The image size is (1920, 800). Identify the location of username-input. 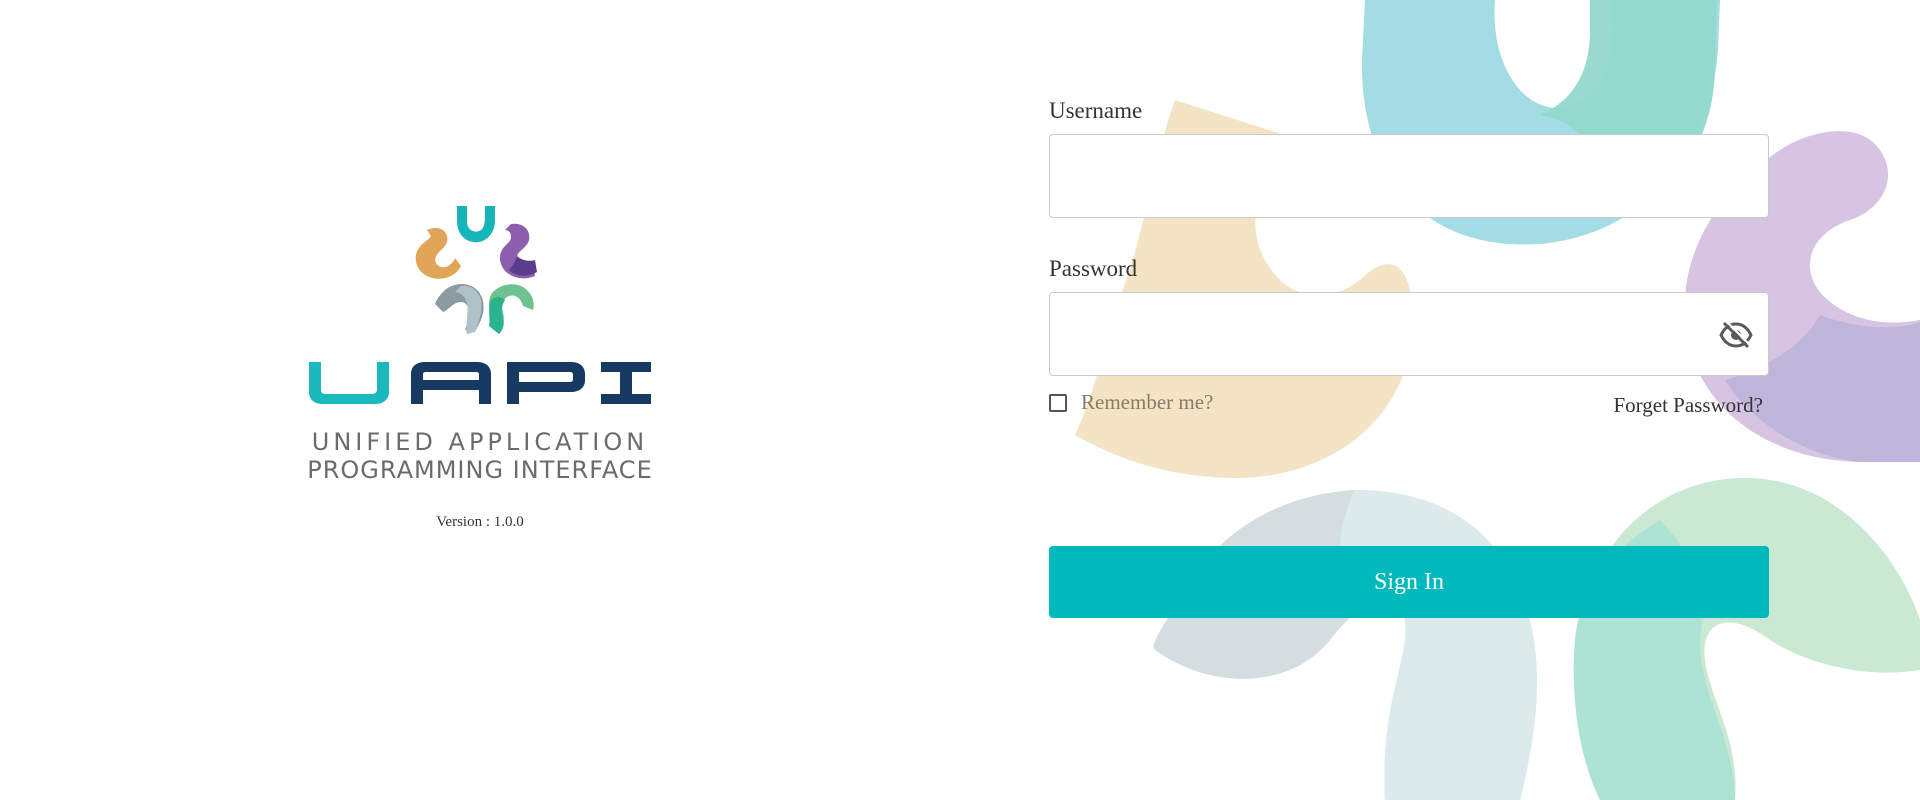
(1409, 176).